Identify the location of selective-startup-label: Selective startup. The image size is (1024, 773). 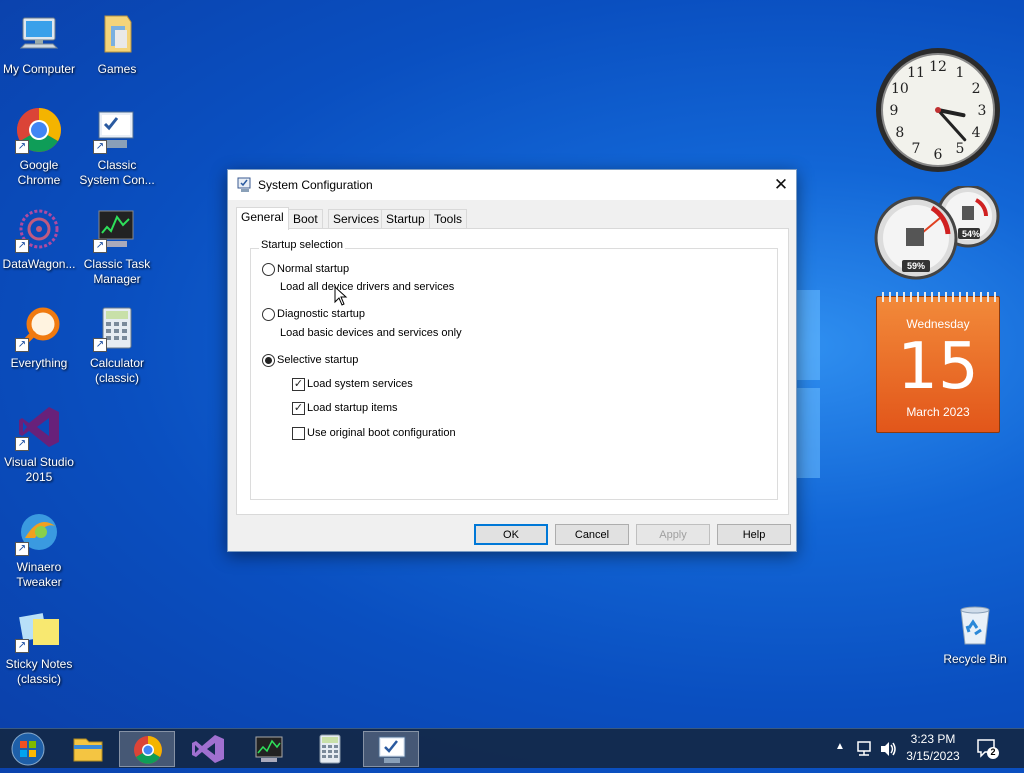
(317, 360).